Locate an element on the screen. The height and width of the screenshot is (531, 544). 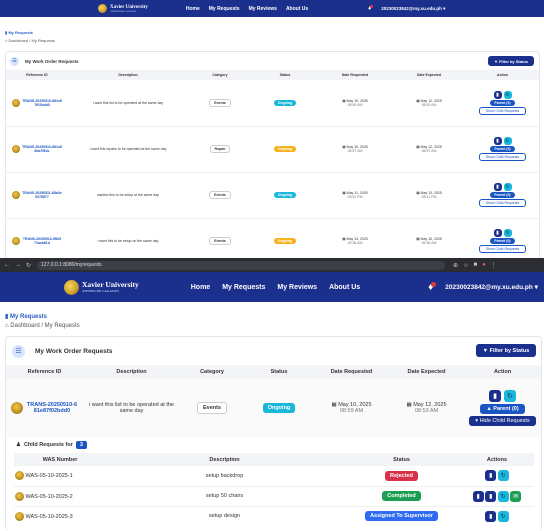
back-arrow-icon: ← is located at coordinates (7, 265).